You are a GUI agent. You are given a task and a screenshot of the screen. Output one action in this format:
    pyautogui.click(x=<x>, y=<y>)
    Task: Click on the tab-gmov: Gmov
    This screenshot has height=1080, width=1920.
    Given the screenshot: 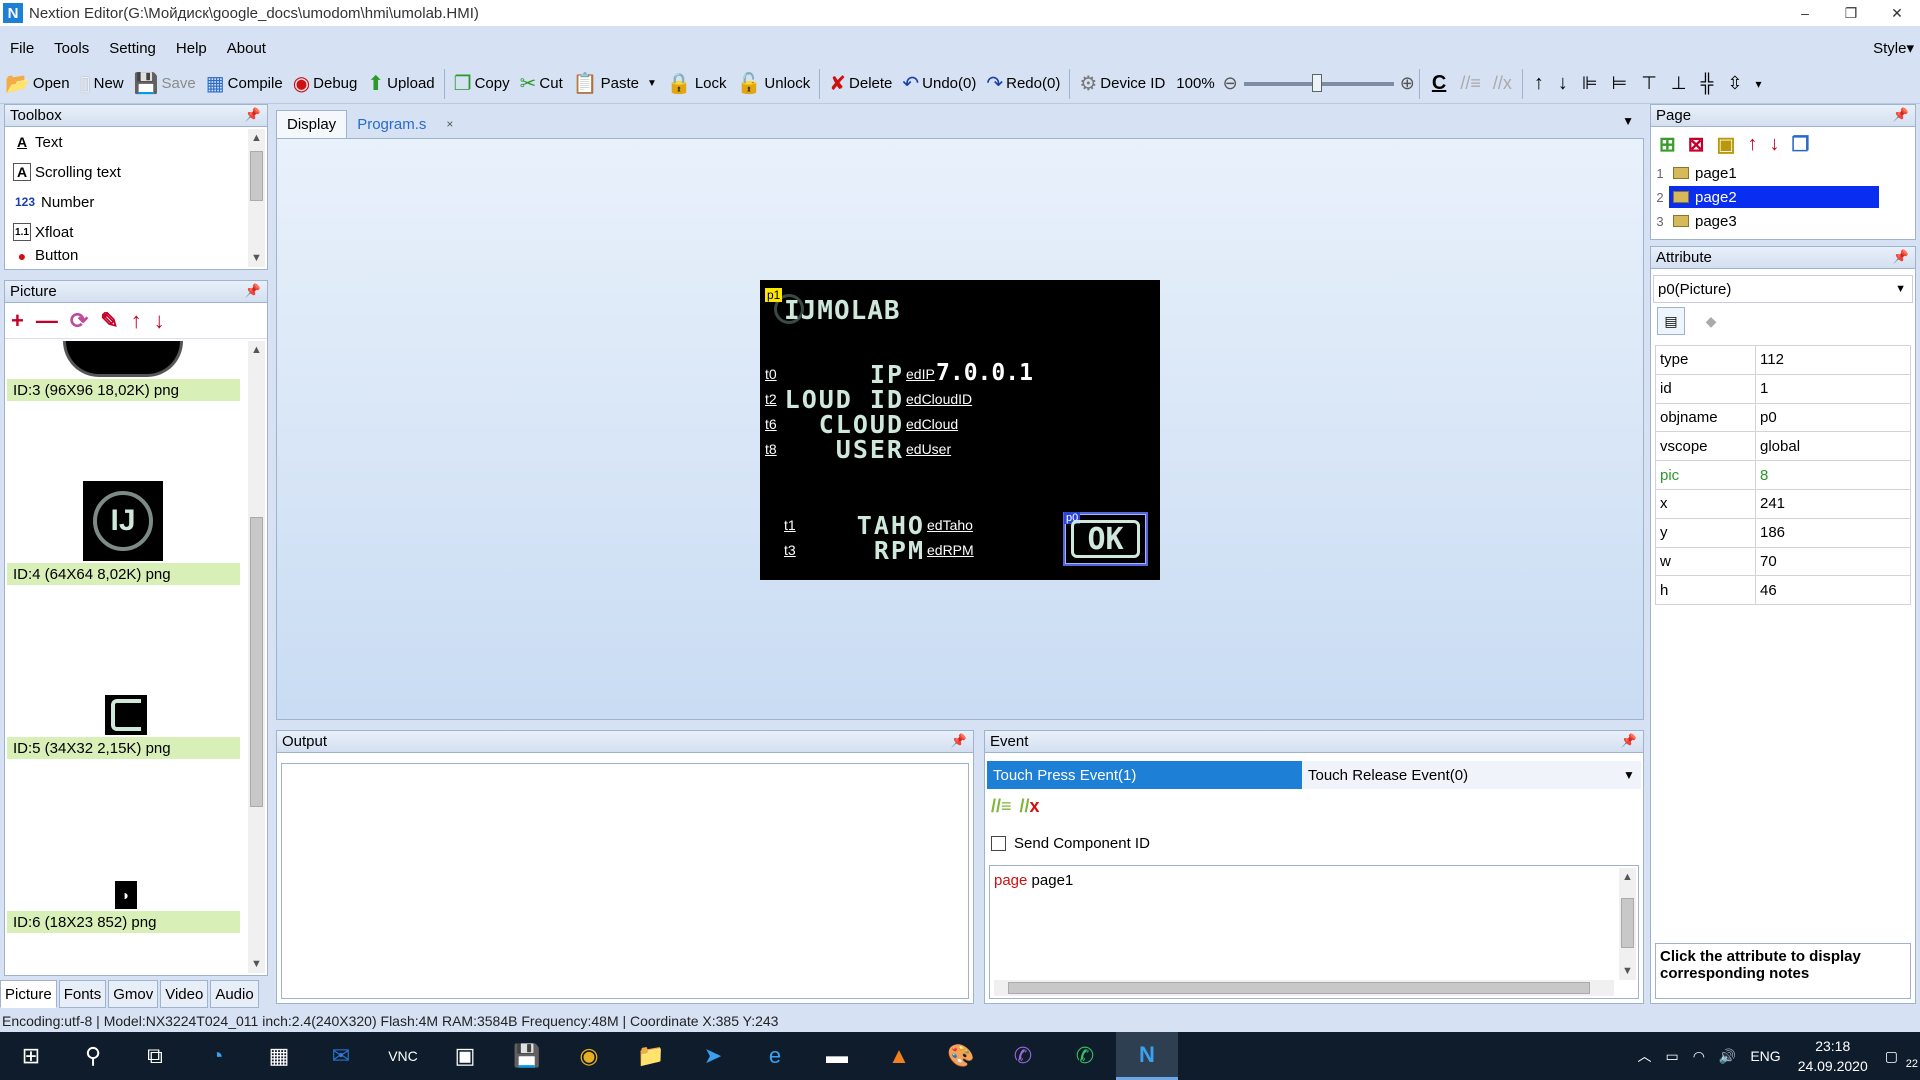 What is the action you would take?
    pyautogui.click(x=133, y=994)
    